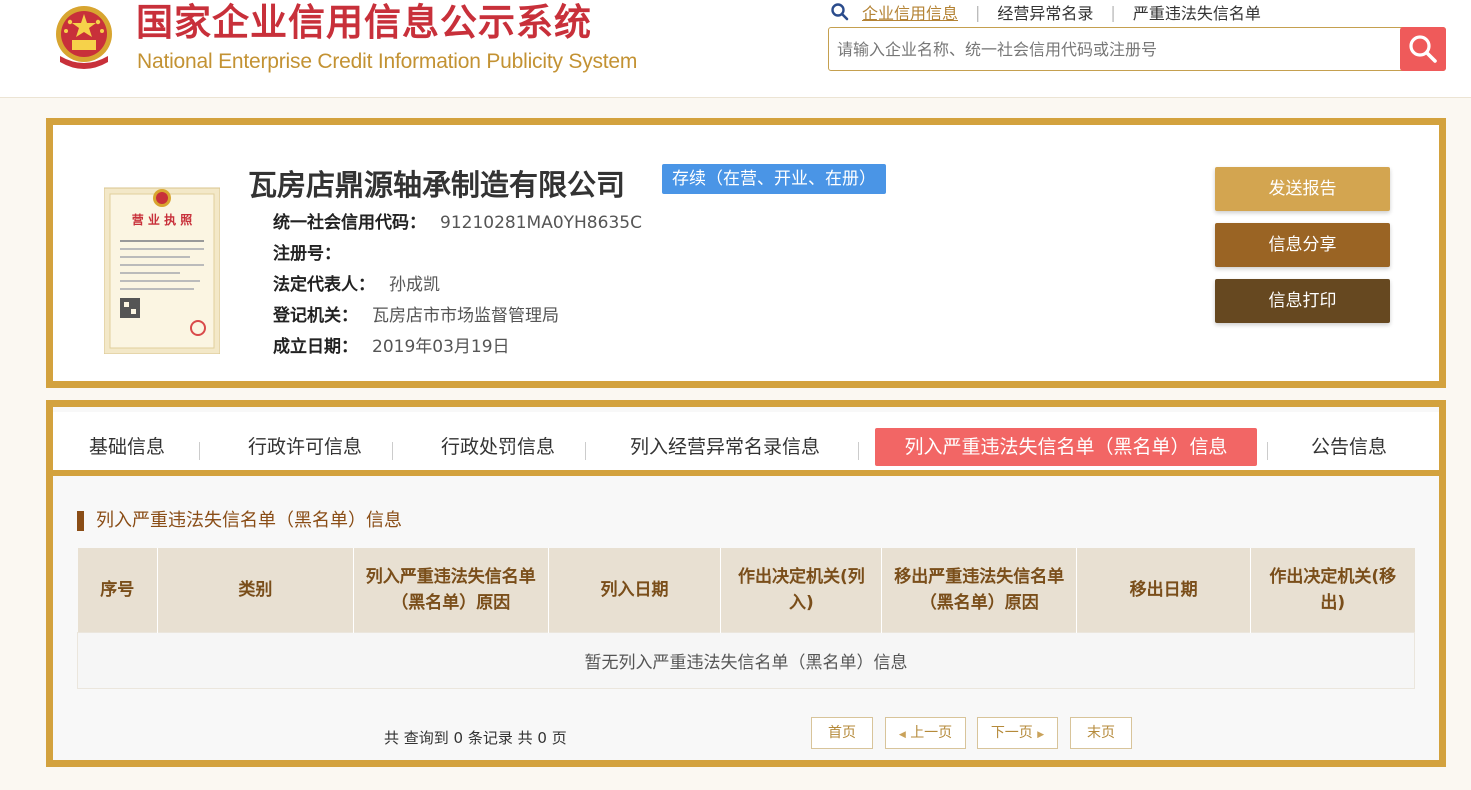 The height and width of the screenshot is (790, 1471). I want to click on info-value: 2019年03月19日, so click(441, 347).